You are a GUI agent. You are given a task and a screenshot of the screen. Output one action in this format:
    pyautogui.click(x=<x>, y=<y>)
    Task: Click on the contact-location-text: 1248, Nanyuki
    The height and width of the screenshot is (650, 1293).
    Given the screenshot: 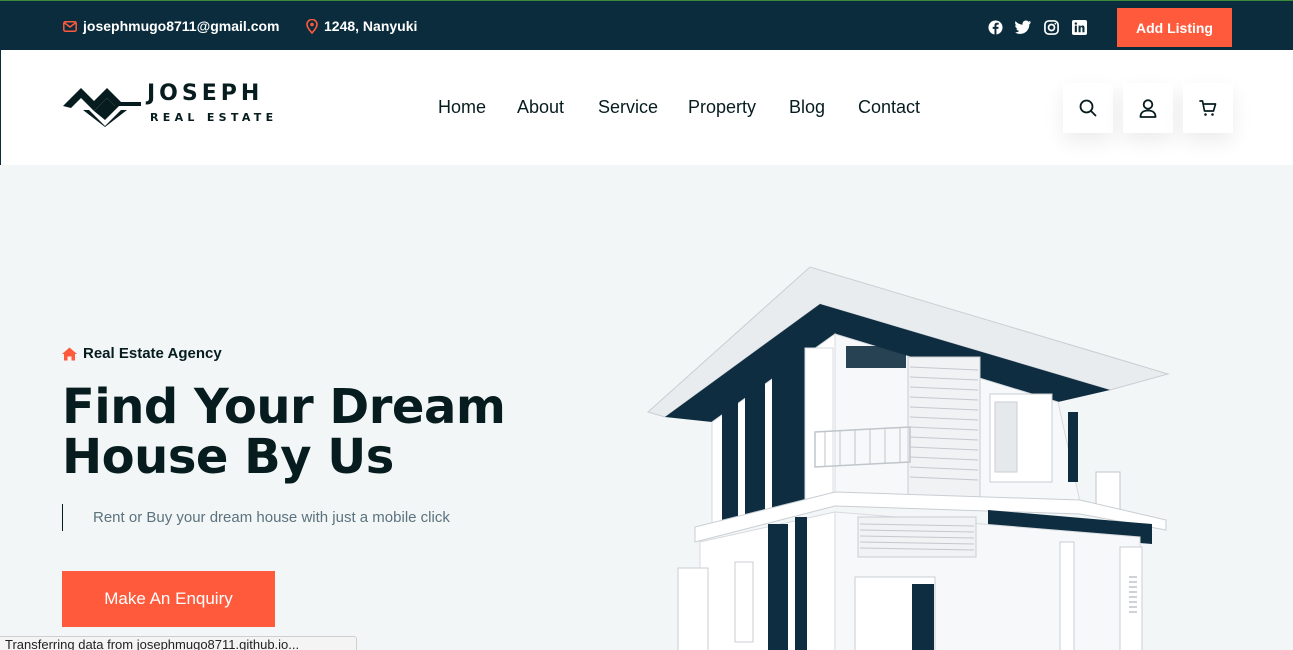 What is the action you would take?
    pyautogui.click(x=371, y=26)
    